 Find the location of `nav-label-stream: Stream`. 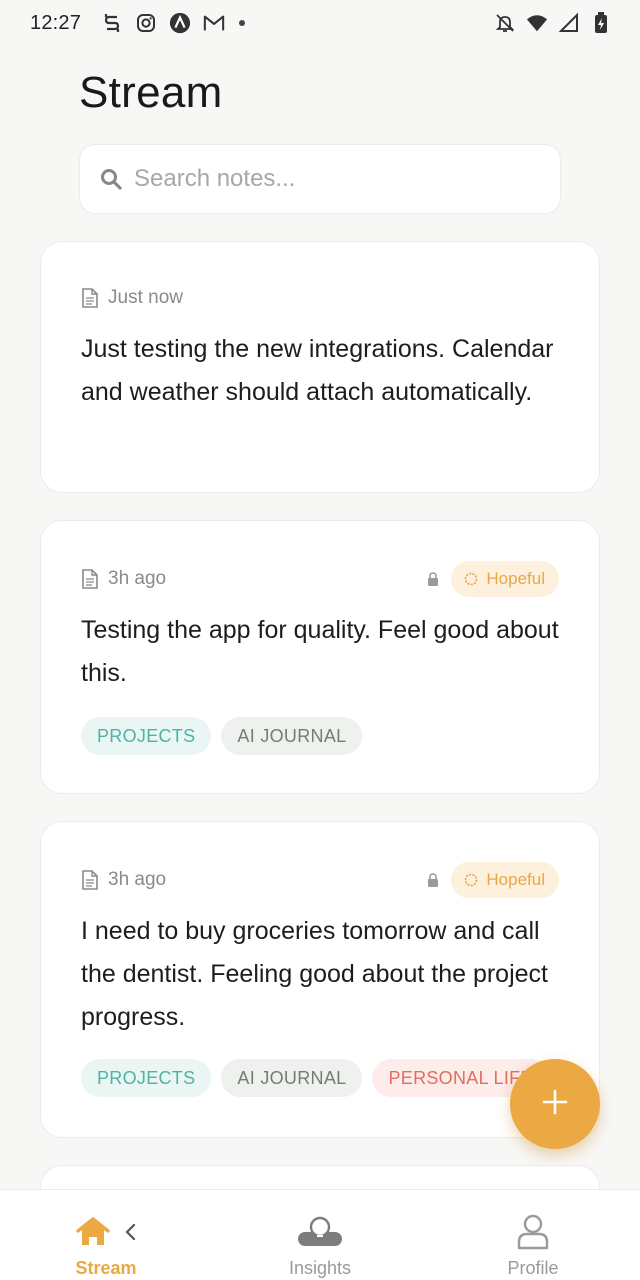

nav-label-stream: Stream is located at coordinates (106, 1268).